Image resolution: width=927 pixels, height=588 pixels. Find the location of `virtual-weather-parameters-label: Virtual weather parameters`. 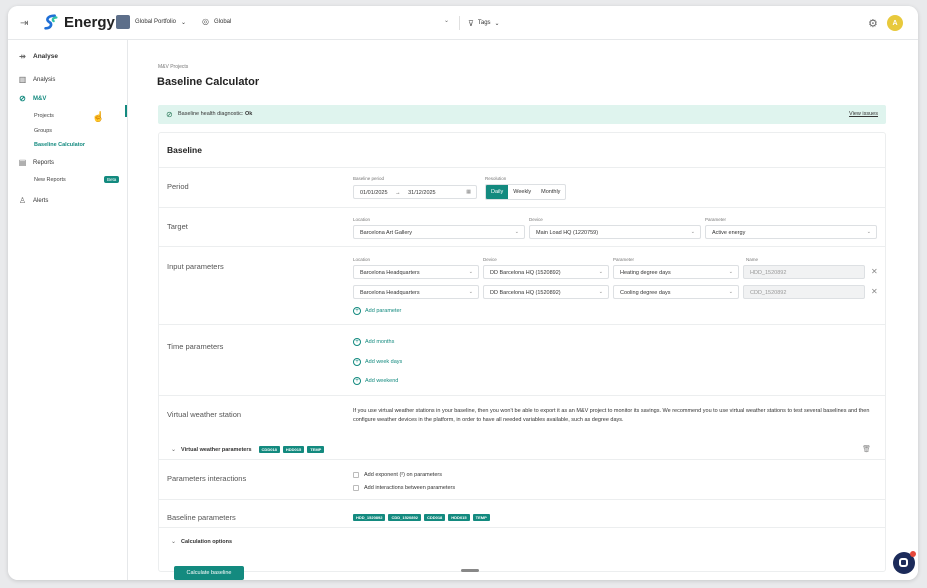

virtual-weather-parameters-label: Virtual weather parameters is located at coordinates (216, 449).